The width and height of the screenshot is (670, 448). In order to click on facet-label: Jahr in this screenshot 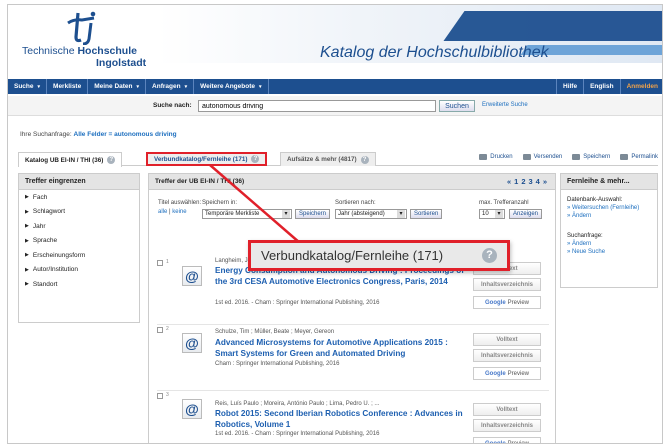, I will do `click(39, 226)`.